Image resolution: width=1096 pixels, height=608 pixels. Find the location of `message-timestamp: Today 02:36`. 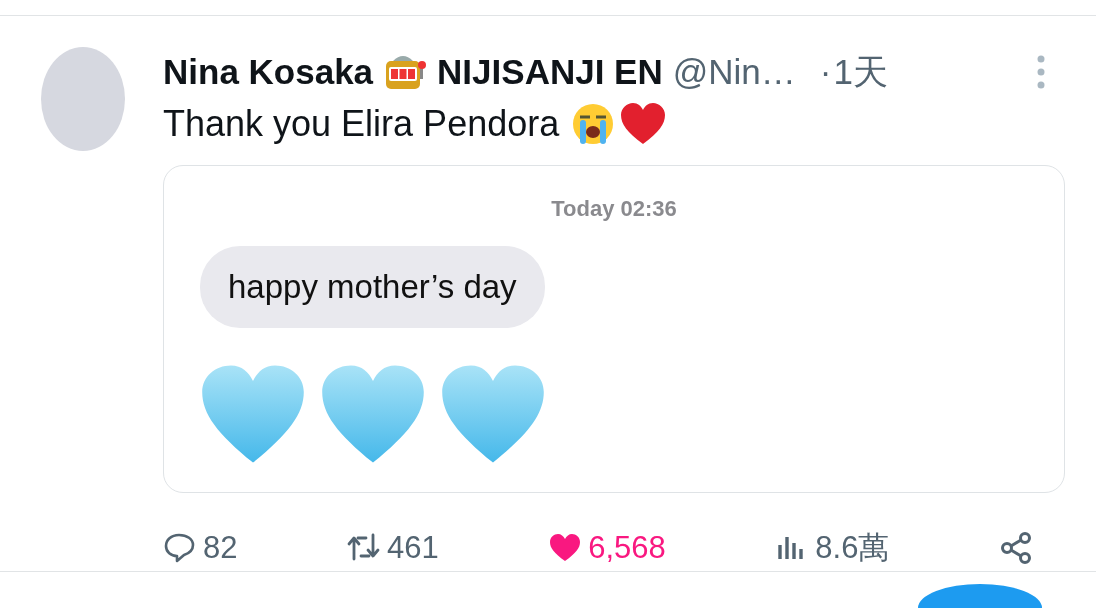

message-timestamp: Today 02:36 is located at coordinates (614, 209).